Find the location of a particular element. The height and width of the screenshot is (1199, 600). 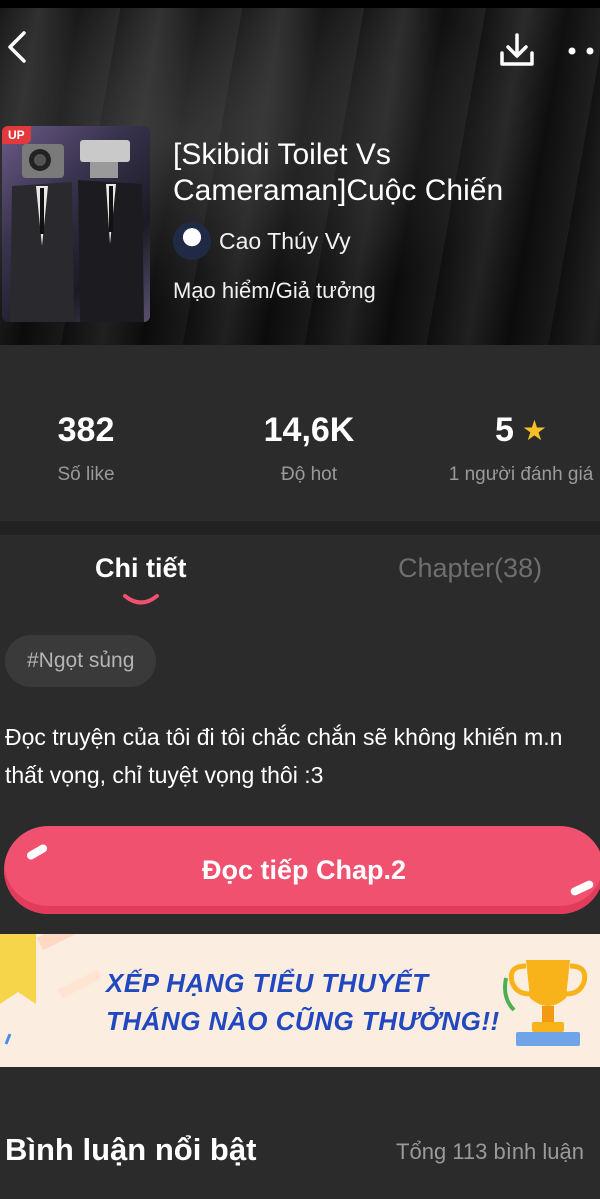

more-icon is located at coordinates (581, 51).